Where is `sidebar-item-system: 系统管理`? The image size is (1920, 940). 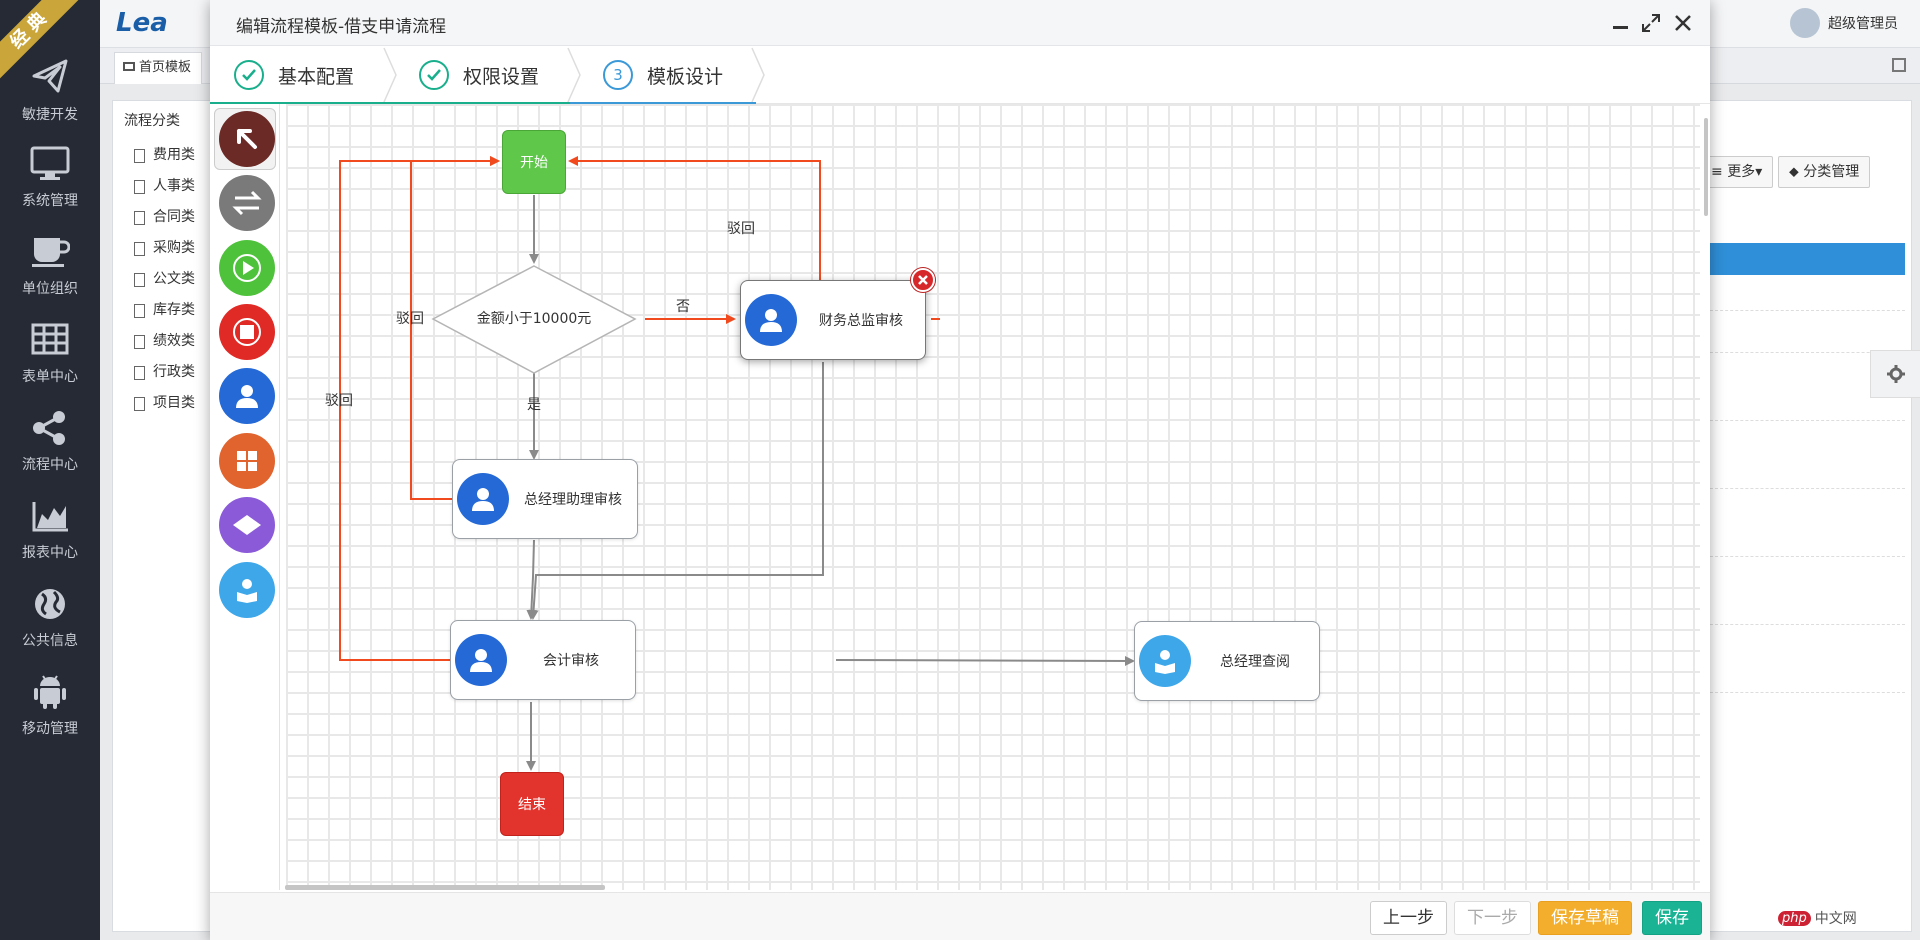 sidebar-item-system: 系统管理 is located at coordinates (50, 186).